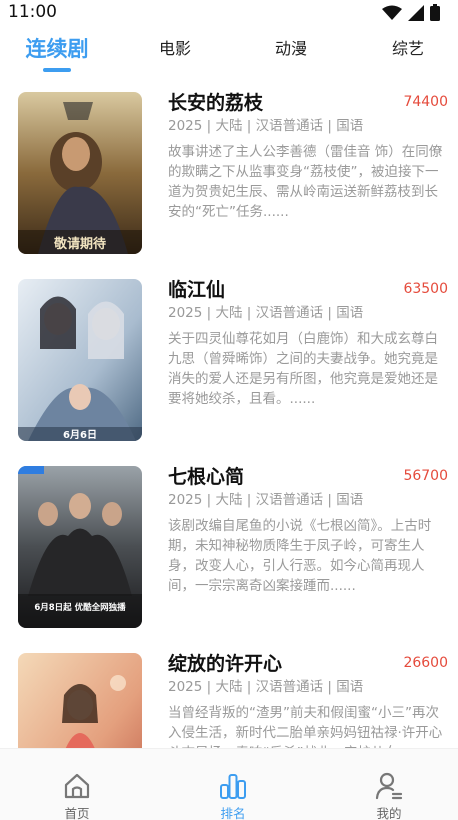  I want to click on signal-icon, so click(416, 12).